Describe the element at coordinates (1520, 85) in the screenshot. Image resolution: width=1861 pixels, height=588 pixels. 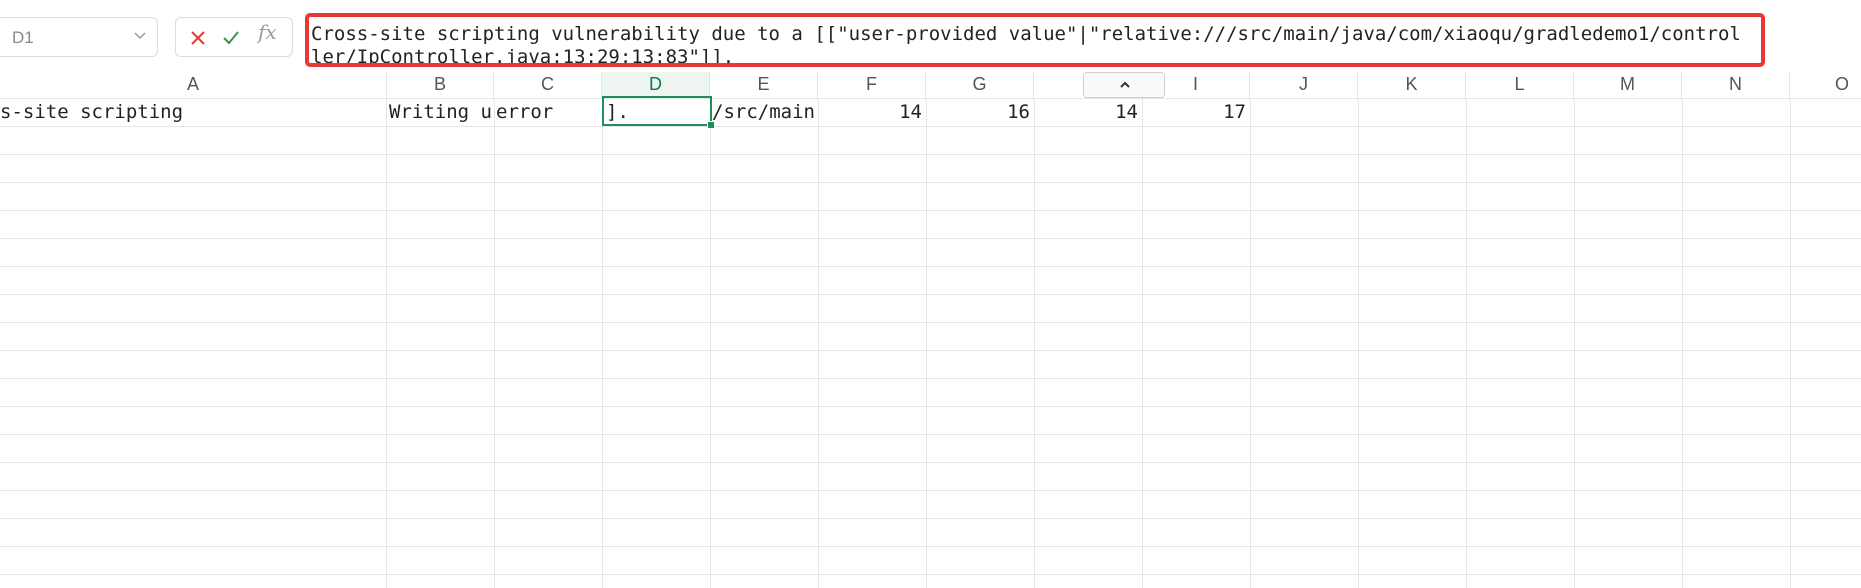
I see `column-header-l: L` at that location.